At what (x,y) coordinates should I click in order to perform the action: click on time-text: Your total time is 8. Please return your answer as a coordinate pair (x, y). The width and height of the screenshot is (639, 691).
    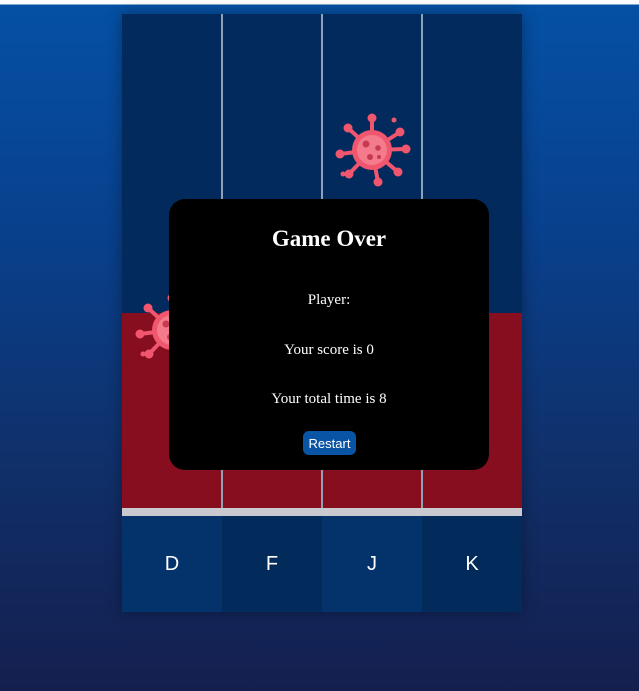
    Looking at the image, I should click on (329, 399).